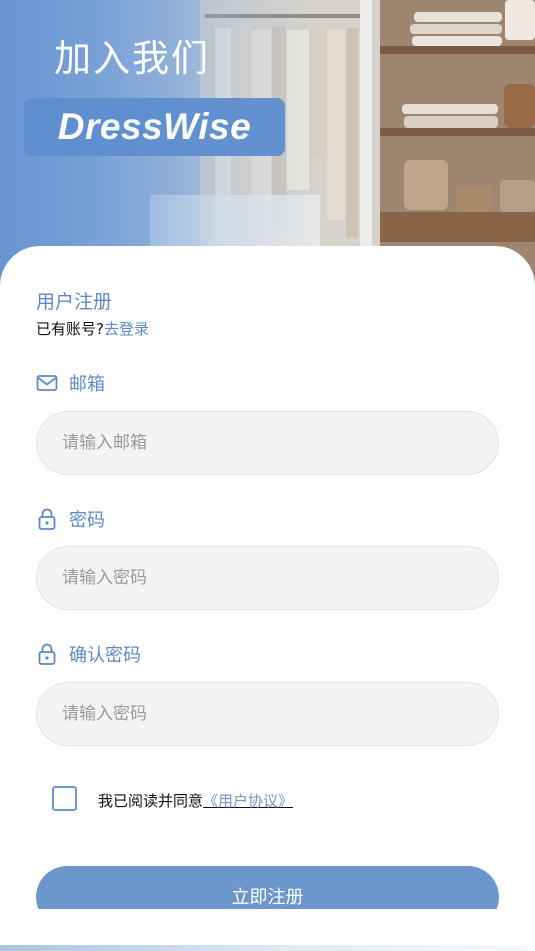 This screenshot has width=535, height=951. I want to click on page-title: 用户注册, so click(74, 302).